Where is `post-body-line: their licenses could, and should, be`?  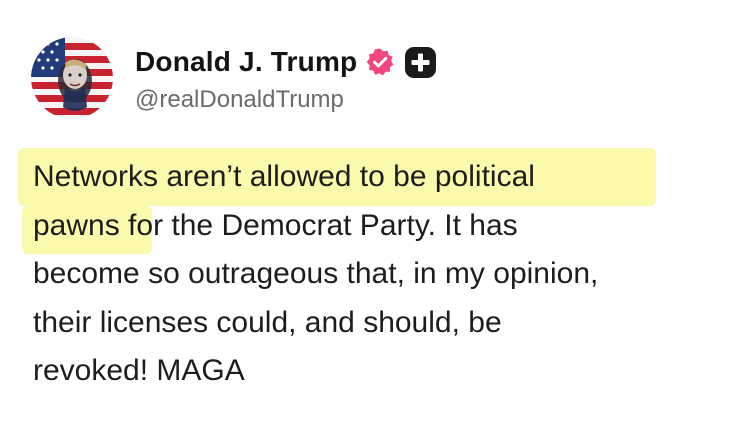 post-body-line: their licenses could, and should, be is located at coordinates (267, 322).